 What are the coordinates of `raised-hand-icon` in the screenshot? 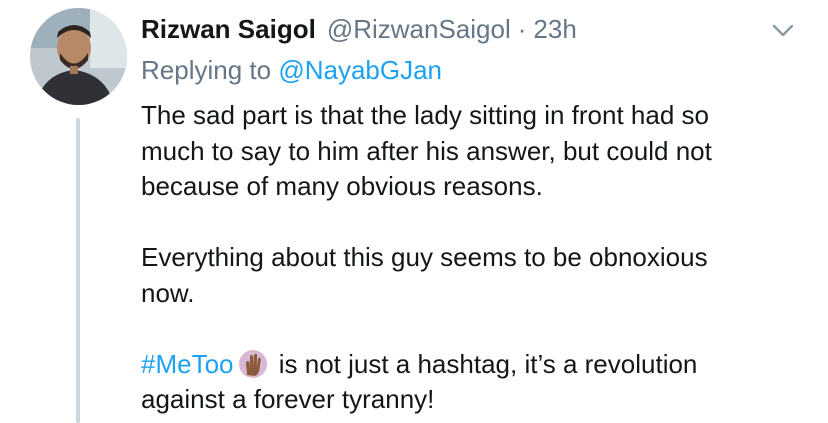 It's located at (253, 364).